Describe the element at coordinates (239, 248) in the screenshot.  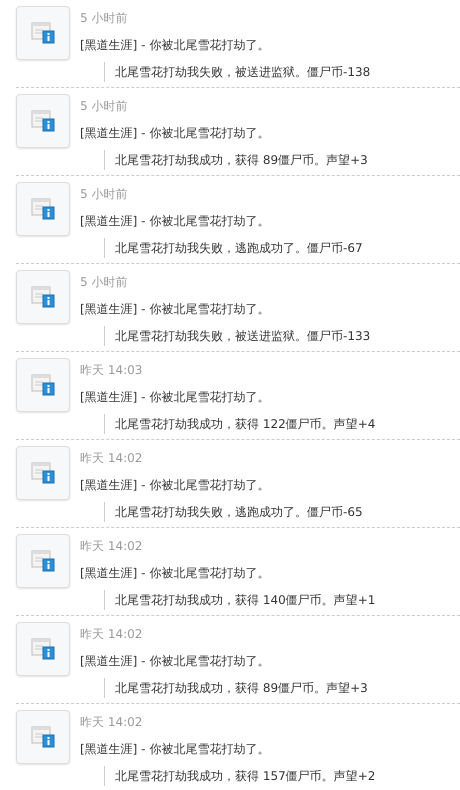
I see `notice-detail: 北尾雪花打劫我失败，逃跑成功了。僵尸币-67` at that location.